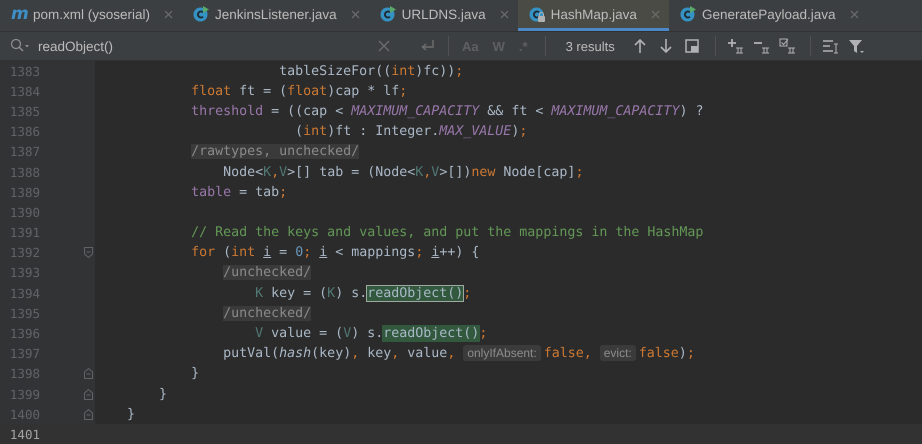 This screenshot has height=444, width=922. Describe the element at coordinates (459, 354) in the screenshot. I see `code-line: putVal(hash(key), key, value, onlyIfAbsent: false, evict: false);` at that location.